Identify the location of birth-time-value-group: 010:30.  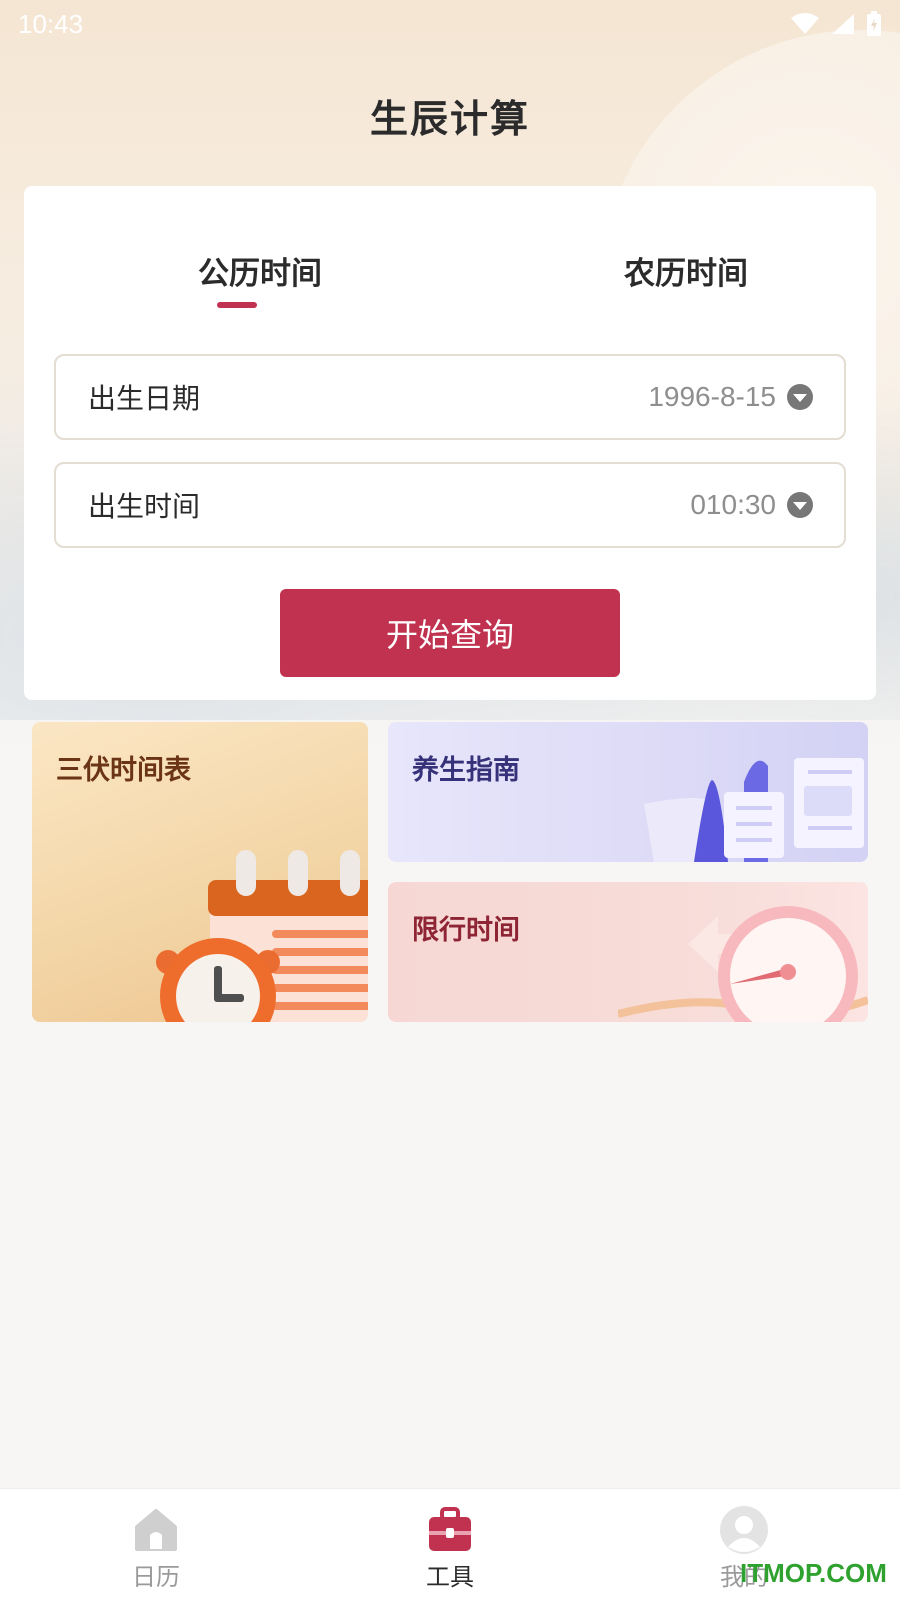
(752, 505).